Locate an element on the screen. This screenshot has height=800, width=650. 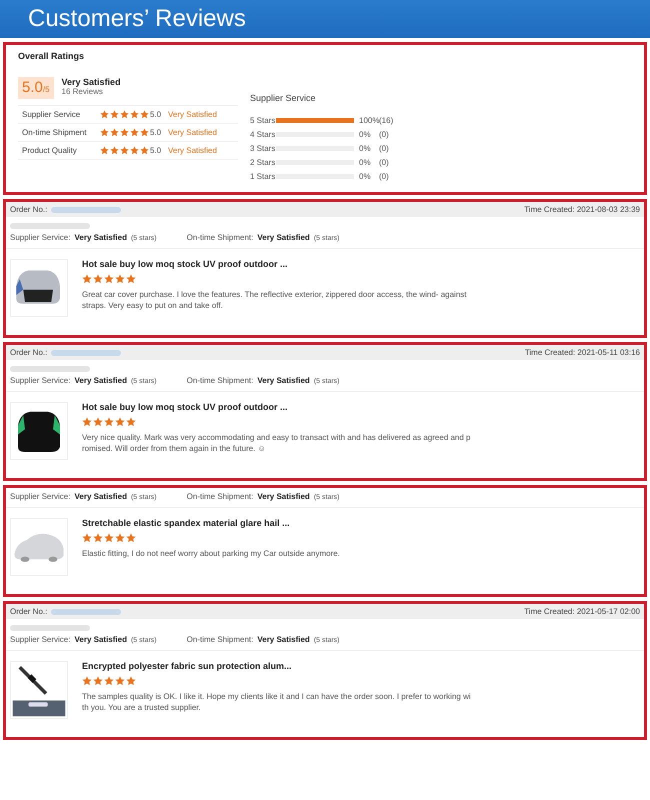
star-level-label: 2 Stars is located at coordinates (263, 162).